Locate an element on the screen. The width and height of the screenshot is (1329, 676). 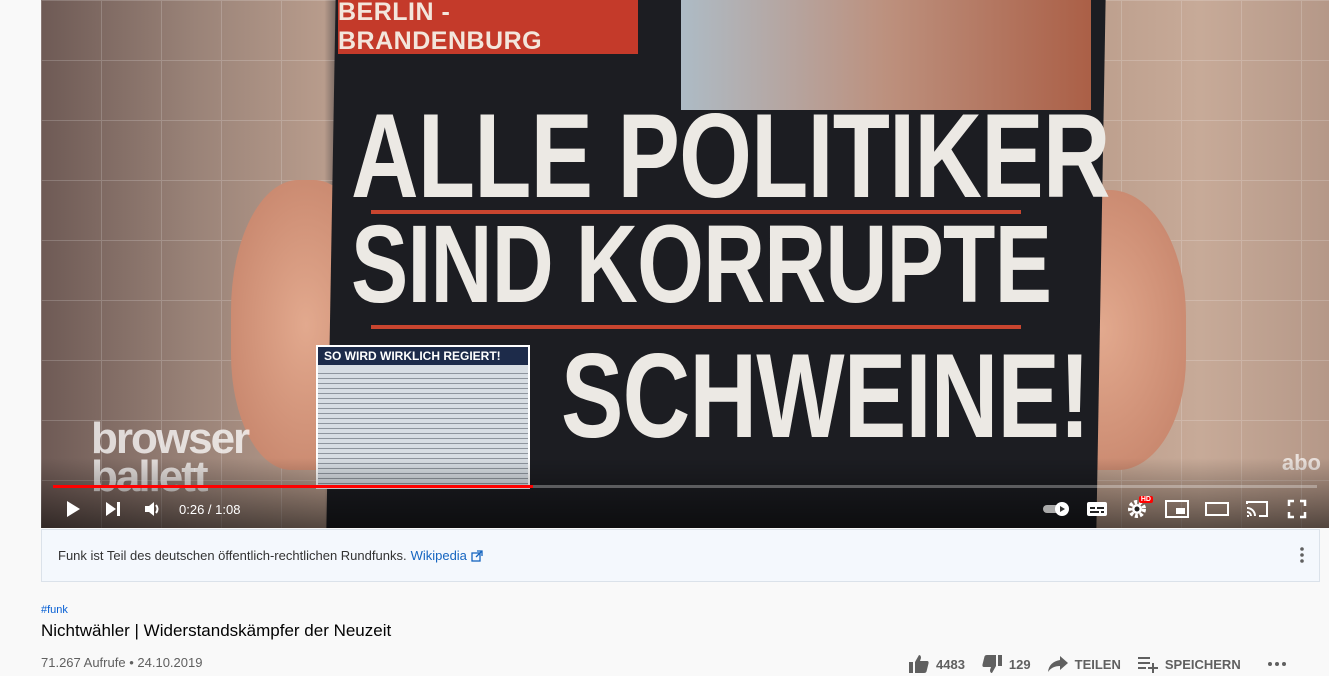
dislike-button: 129 is located at coordinates (1006, 664).